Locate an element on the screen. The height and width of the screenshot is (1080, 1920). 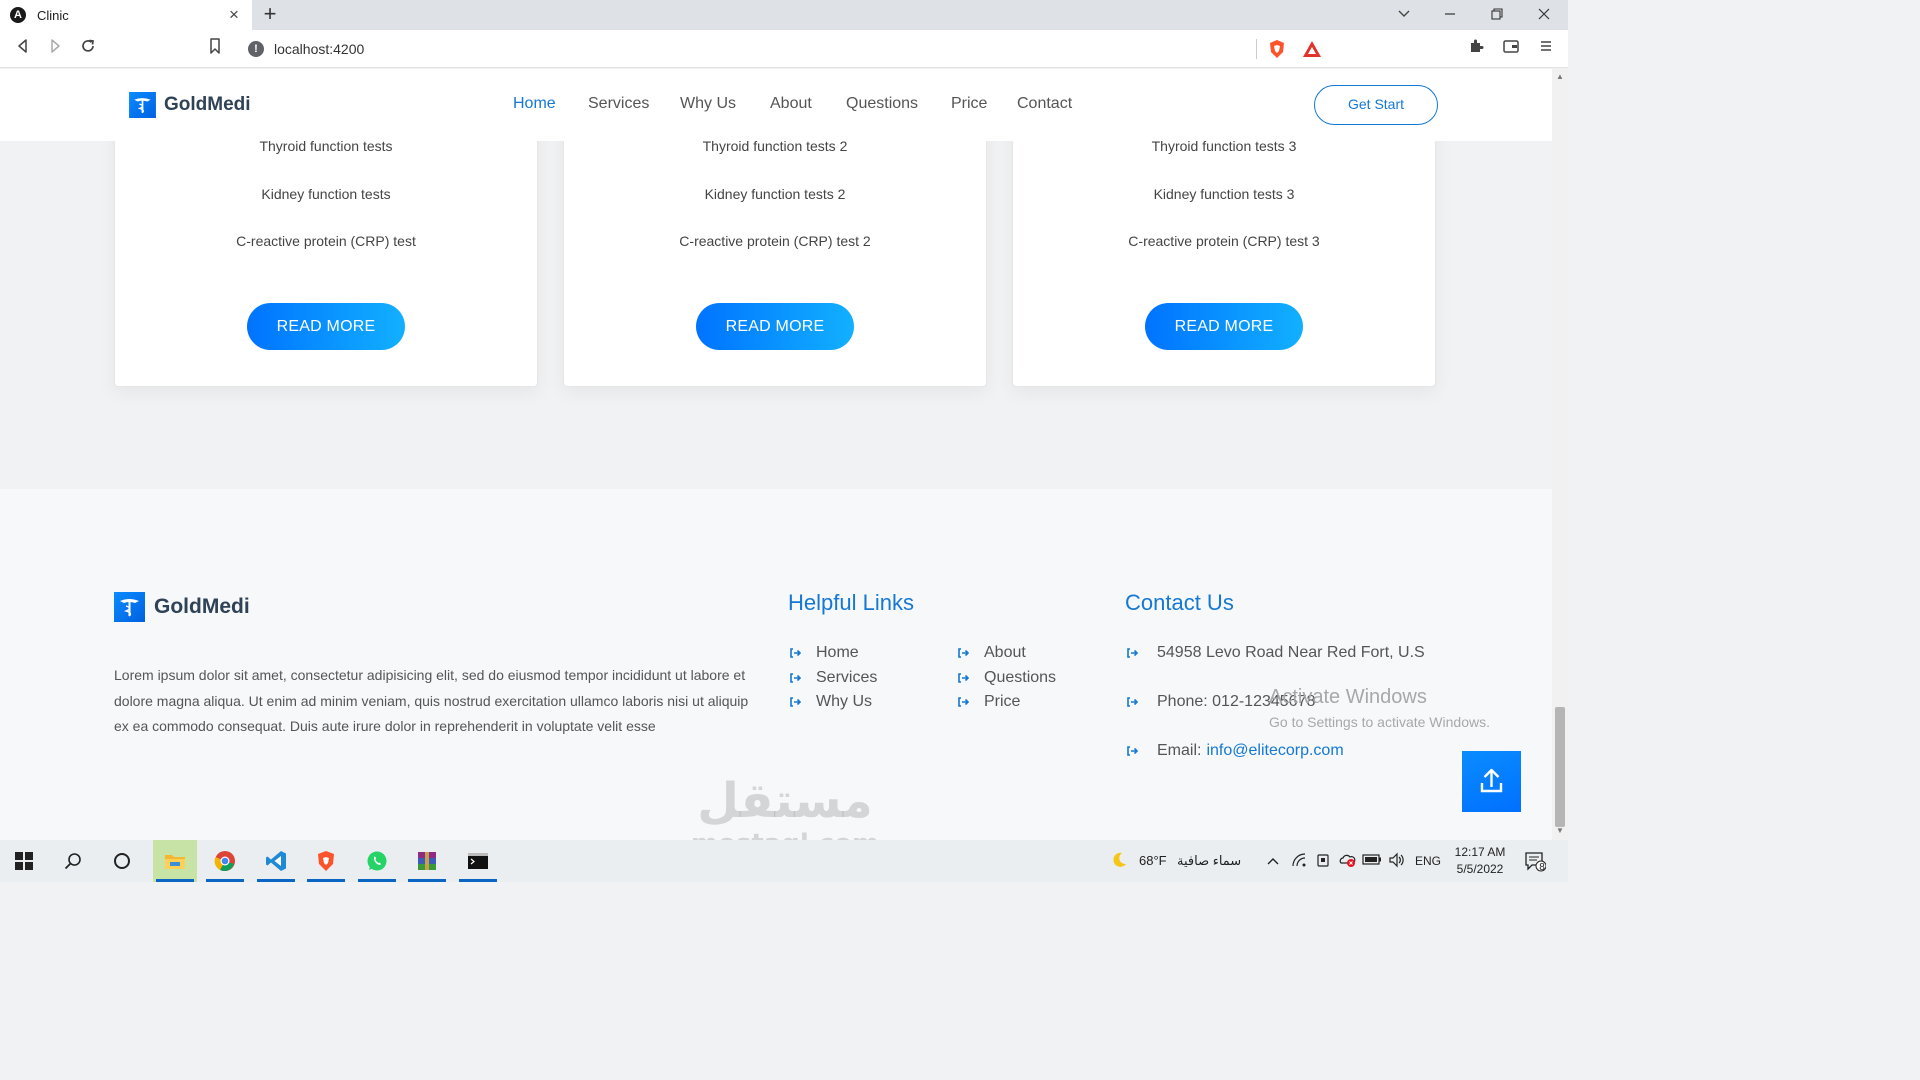
winrar-icon is located at coordinates (427, 861).